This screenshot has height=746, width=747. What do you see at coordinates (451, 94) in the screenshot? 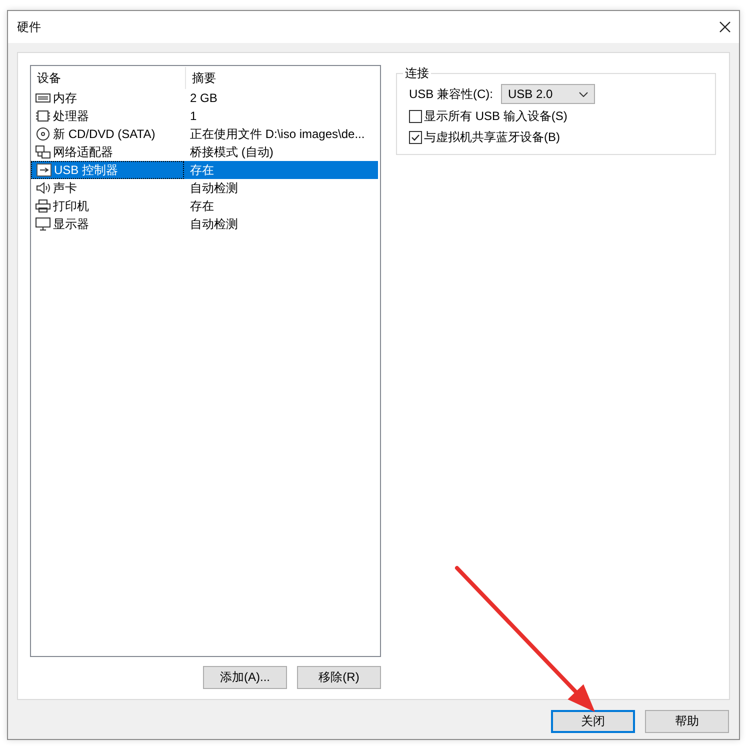
I see `compat-label: USB 兼容性(C):` at bounding box center [451, 94].